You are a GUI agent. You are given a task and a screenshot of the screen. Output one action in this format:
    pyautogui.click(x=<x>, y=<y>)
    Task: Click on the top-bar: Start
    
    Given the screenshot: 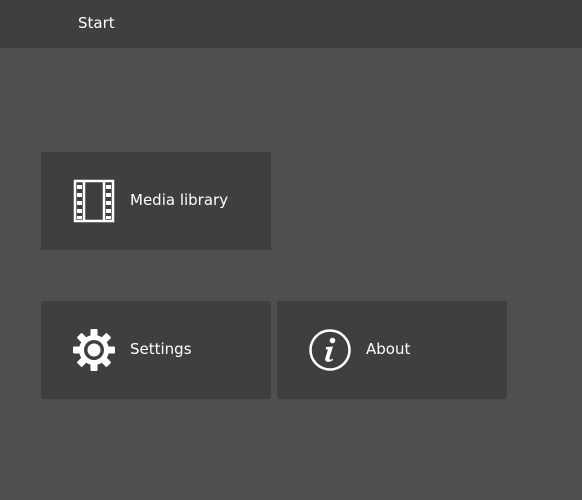 What is the action you would take?
    pyautogui.click(x=291, y=24)
    